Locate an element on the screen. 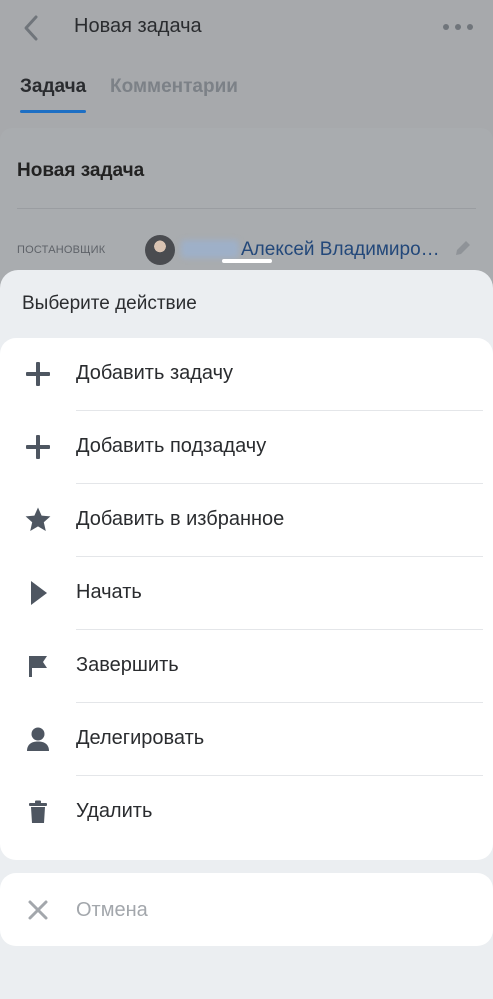 The width and height of the screenshot is (493, 999). start-label: Начать is located at coordinates (109, 592).